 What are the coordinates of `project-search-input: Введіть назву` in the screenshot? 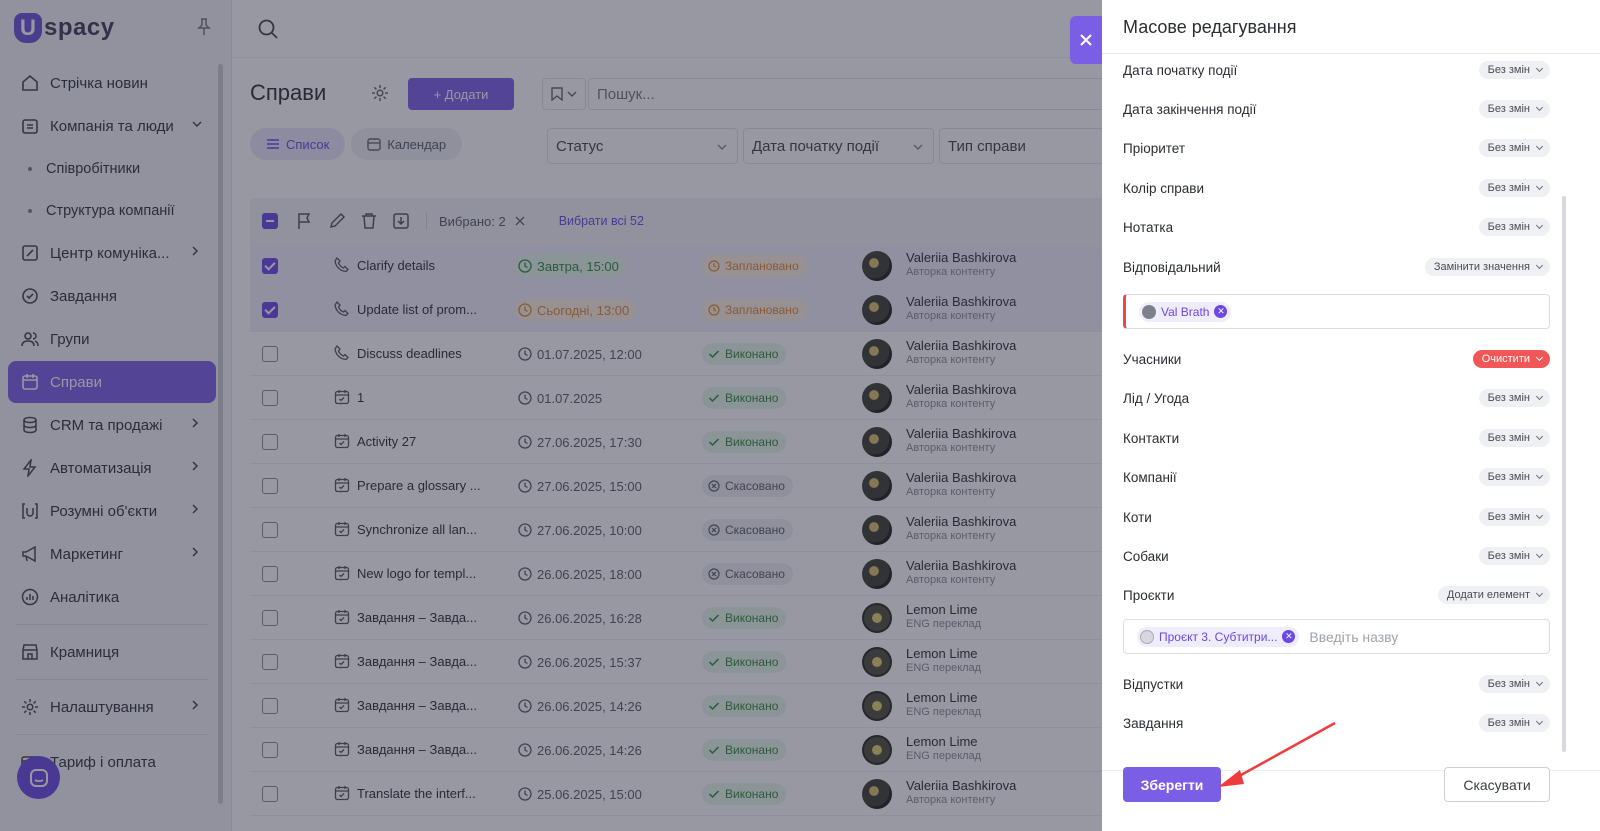 It's located at (1353, 637).